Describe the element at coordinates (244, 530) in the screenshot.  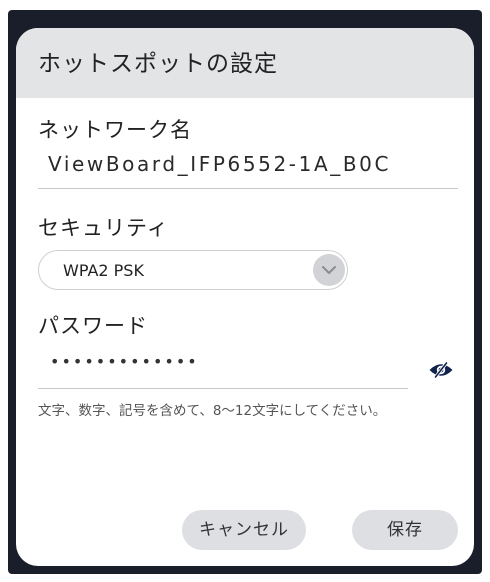
I see `cancel-button: キャンセル` at that location.